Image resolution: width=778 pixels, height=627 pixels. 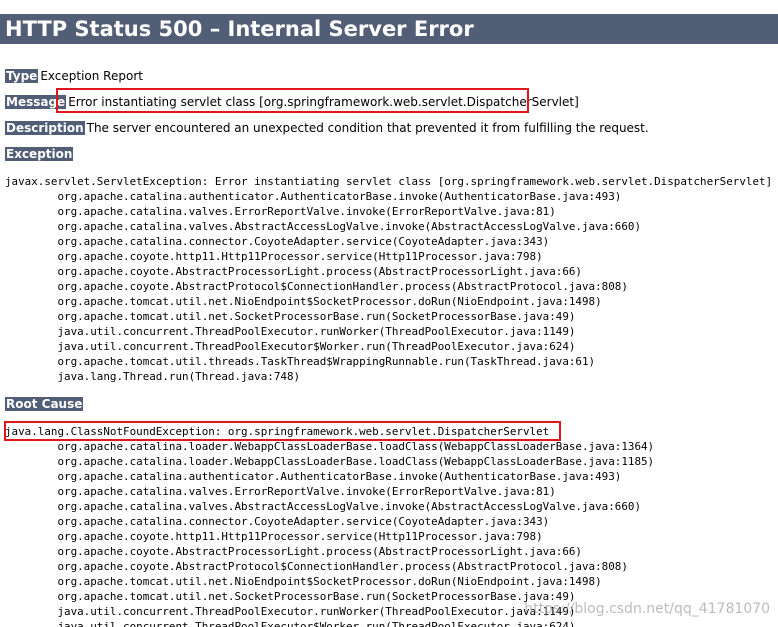 What do you see at coordinates (292, 100) in the screenshot?
I see `message-highlight-box` at bounding box center [292, 100].